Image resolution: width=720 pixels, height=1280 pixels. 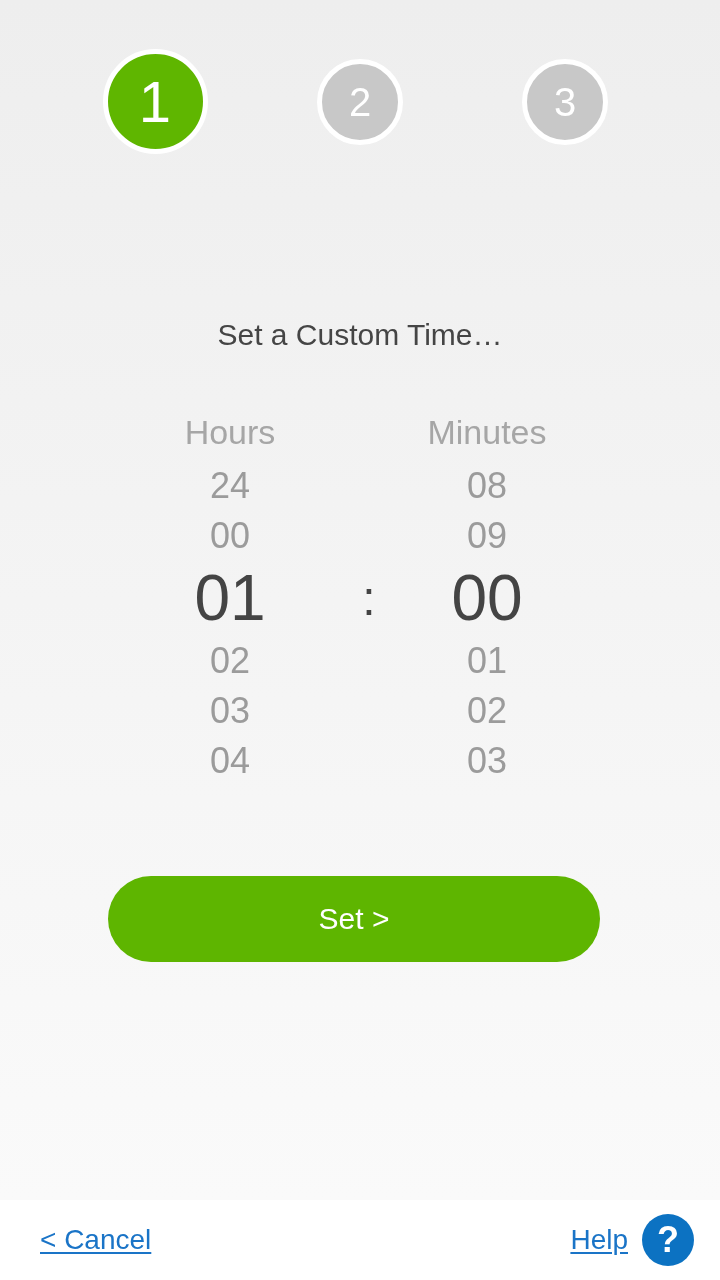 What do you see at coordinates (230, 432) in the screenshot?
I see `picker-header: Hours` at bounding box center [230, 432].